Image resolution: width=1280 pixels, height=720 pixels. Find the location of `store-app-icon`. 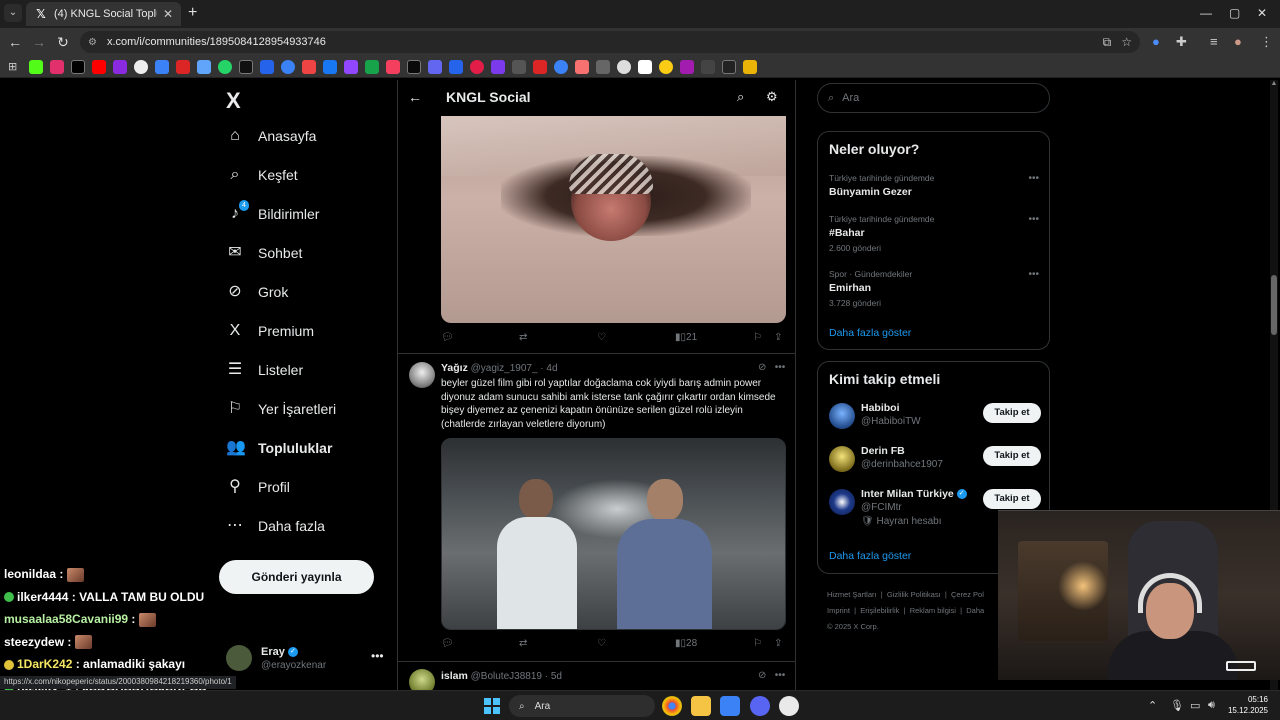

store-app-icon is located at coordinates (730, 706).